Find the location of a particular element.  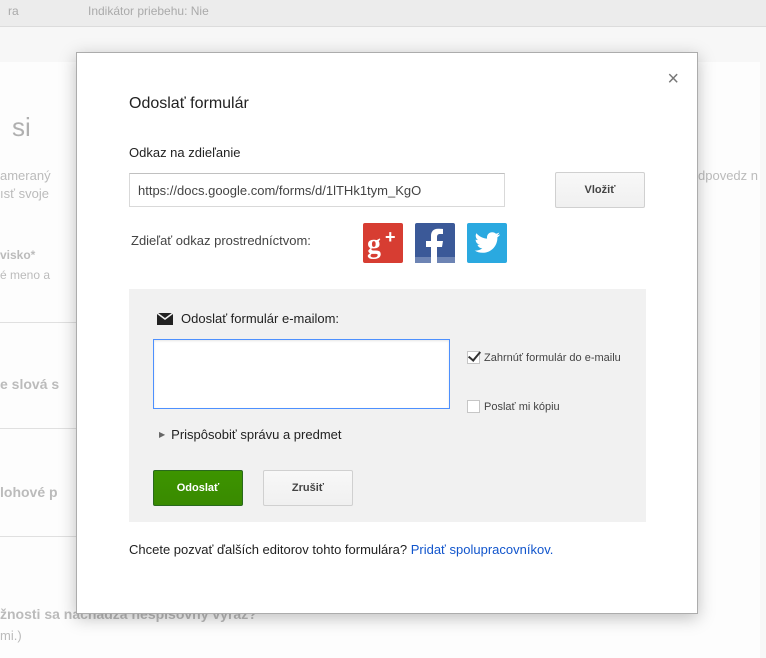

background-text: ameraný is located at coordinates (25, 175).